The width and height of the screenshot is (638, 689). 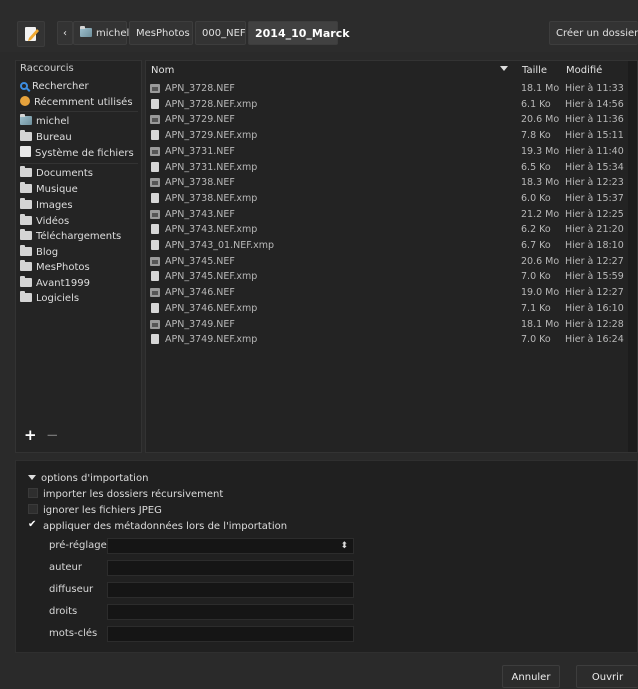 What do you see at coordinates (81, 137) in the screenshot?
I see `sidebar-item-desktop: Bureau` at bounding box center [81, 137].